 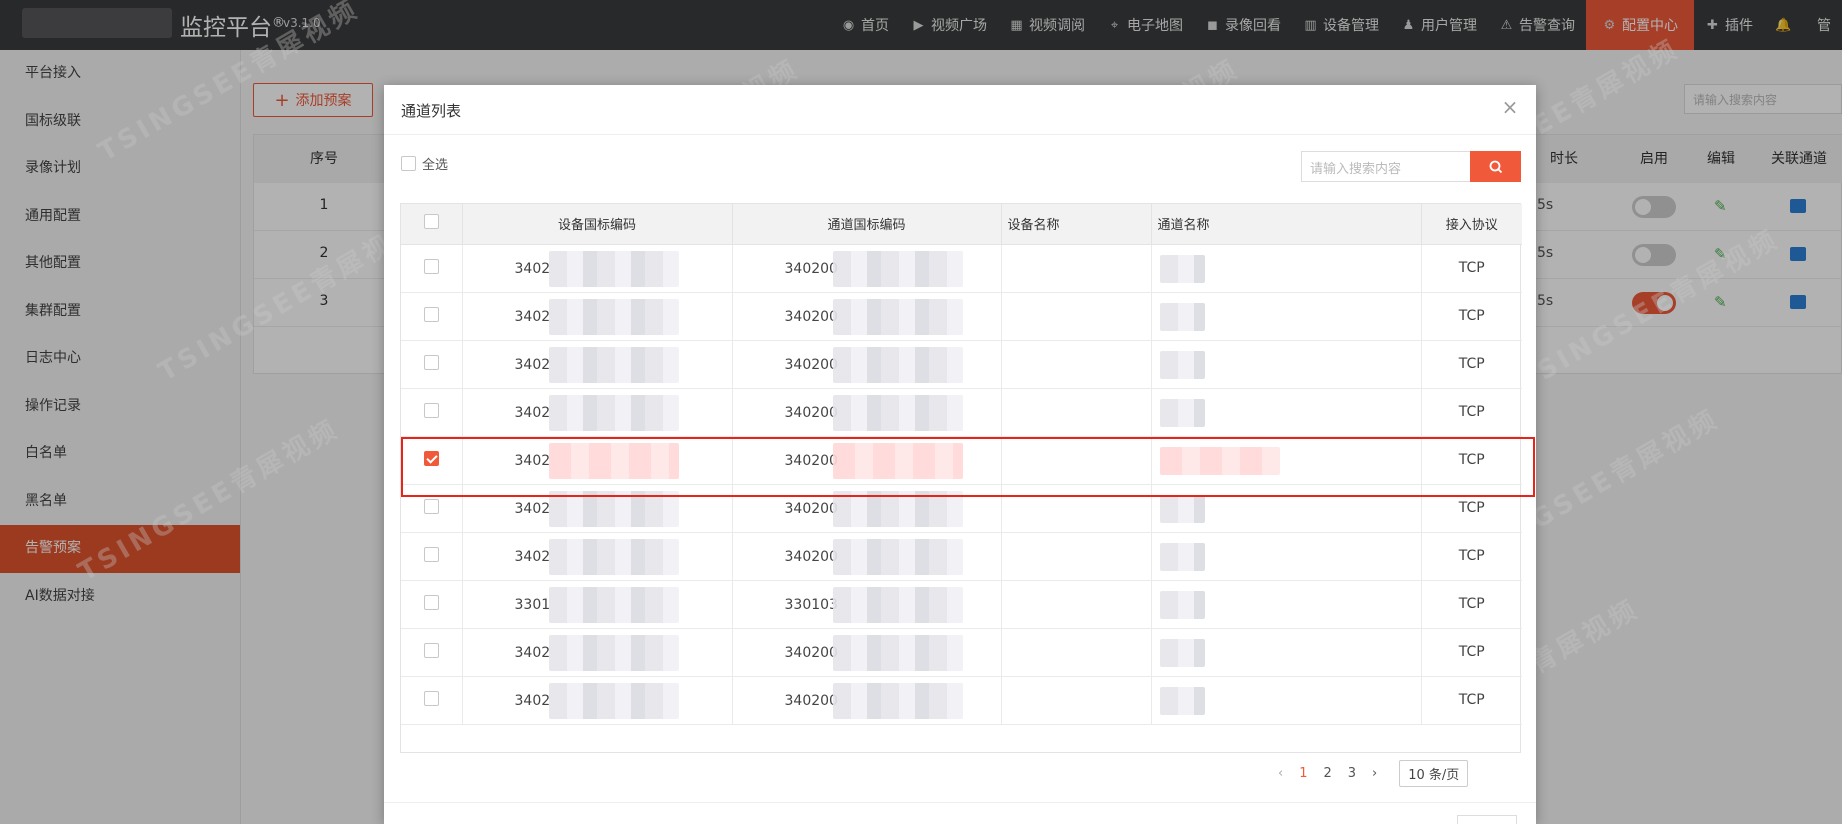 What do you see at coordinates (1303, 773) in the screenshot?
I see `page-1: 1` at bounding box center [1303, 773].